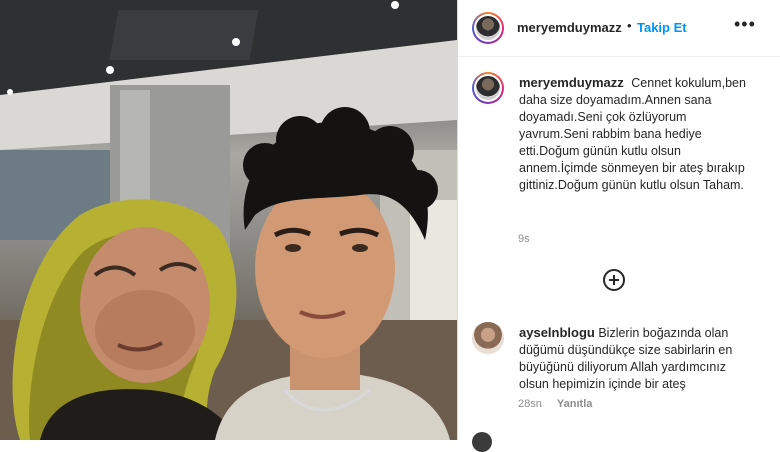 This screenshot has width=780, height=452. What do you see at coordinates (524, 239) in the screenshot?
I see `caption-timestamp: 9s` at bounding box center [524, 239].